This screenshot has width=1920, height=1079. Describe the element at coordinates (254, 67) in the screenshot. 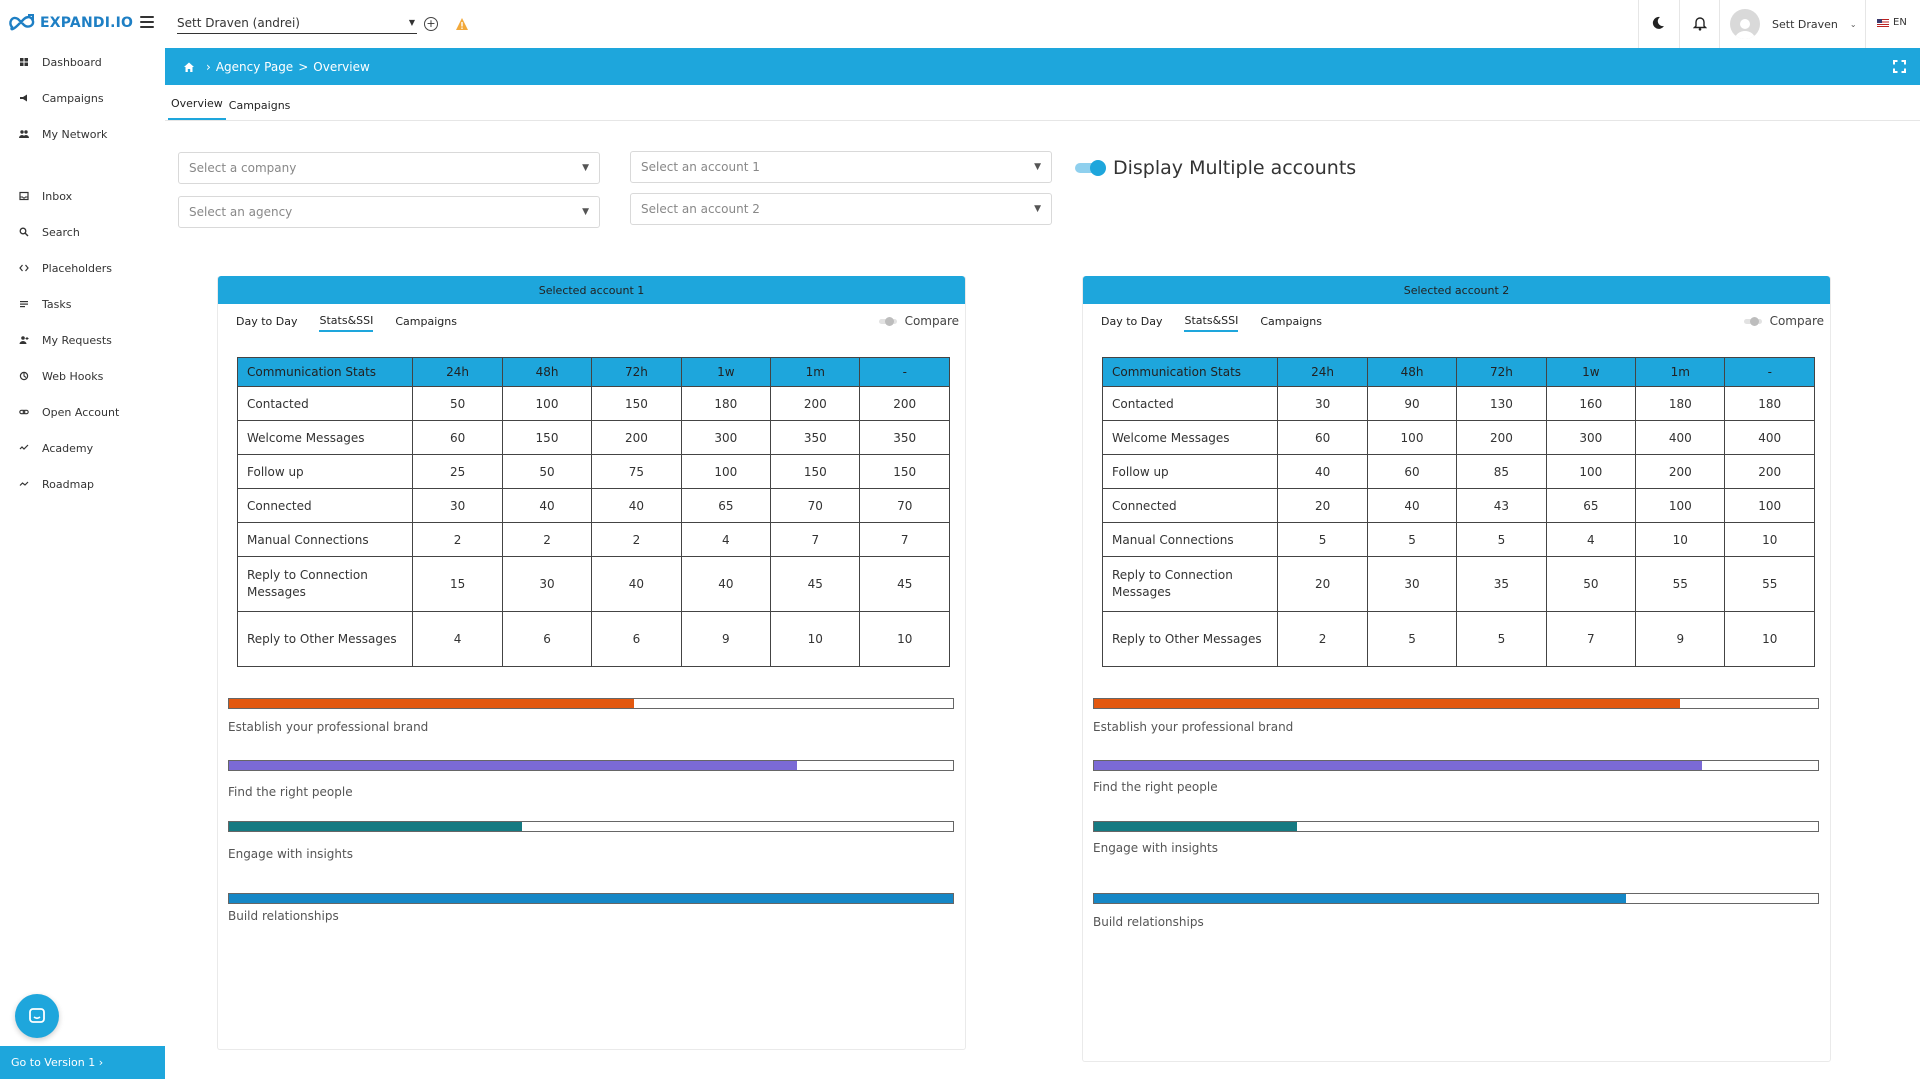

I see `breadcrumb-page: Agency Page` at that location.